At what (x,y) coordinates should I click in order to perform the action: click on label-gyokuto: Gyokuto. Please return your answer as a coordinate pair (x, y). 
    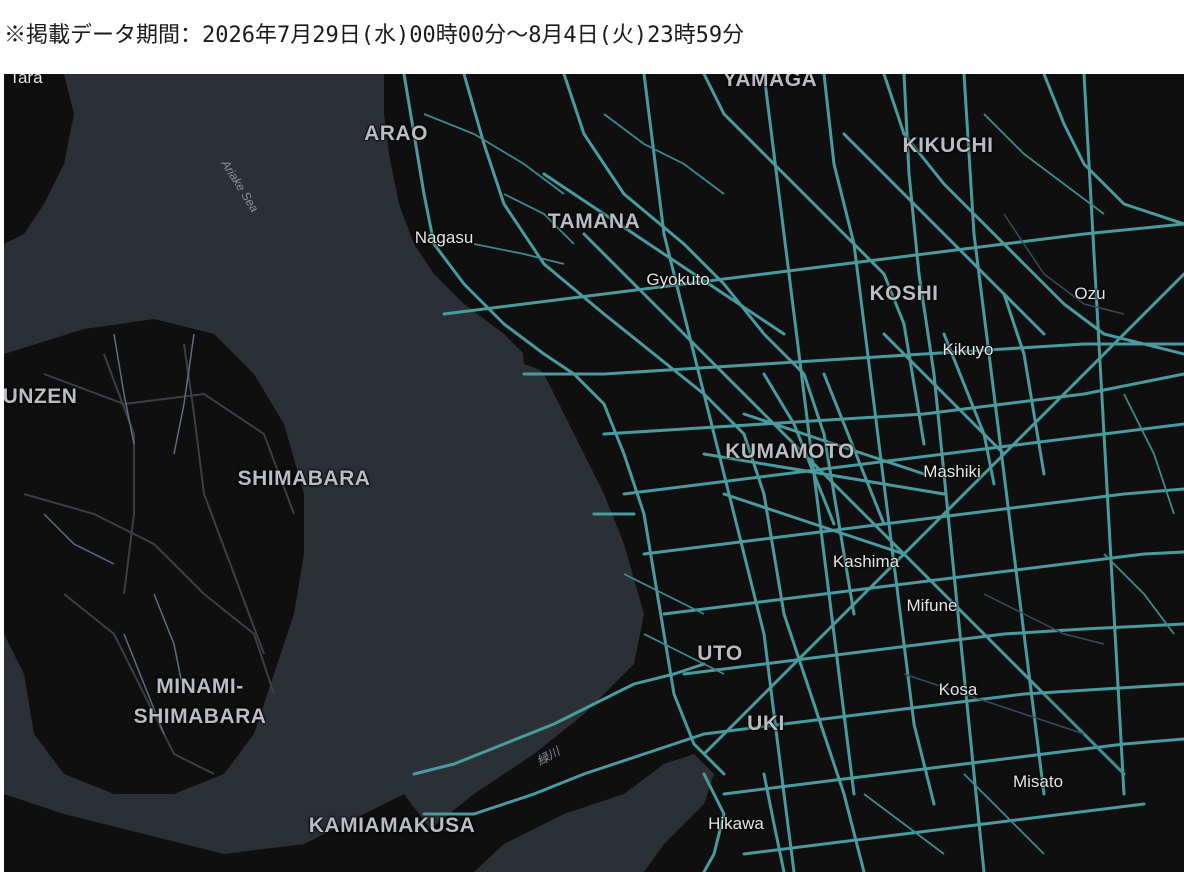
    Looking at the image, I should click on (678, 279).